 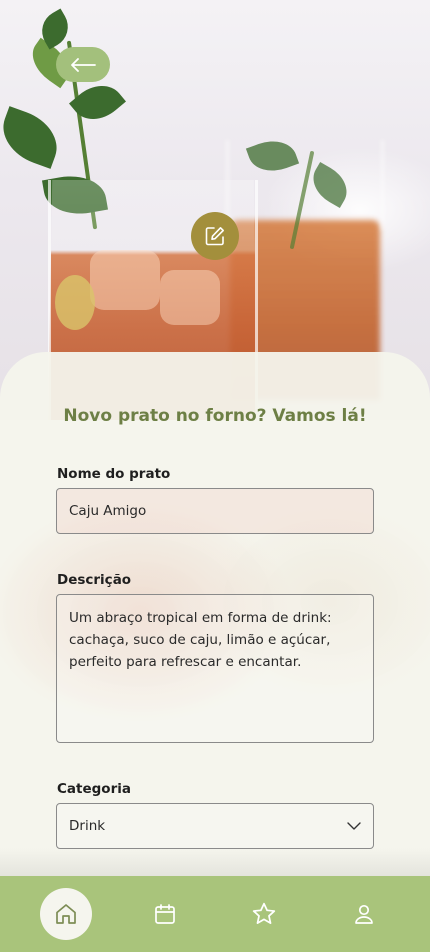 I want to click on dish-name-value: Caju Amigo, so click(x=108, y=511).